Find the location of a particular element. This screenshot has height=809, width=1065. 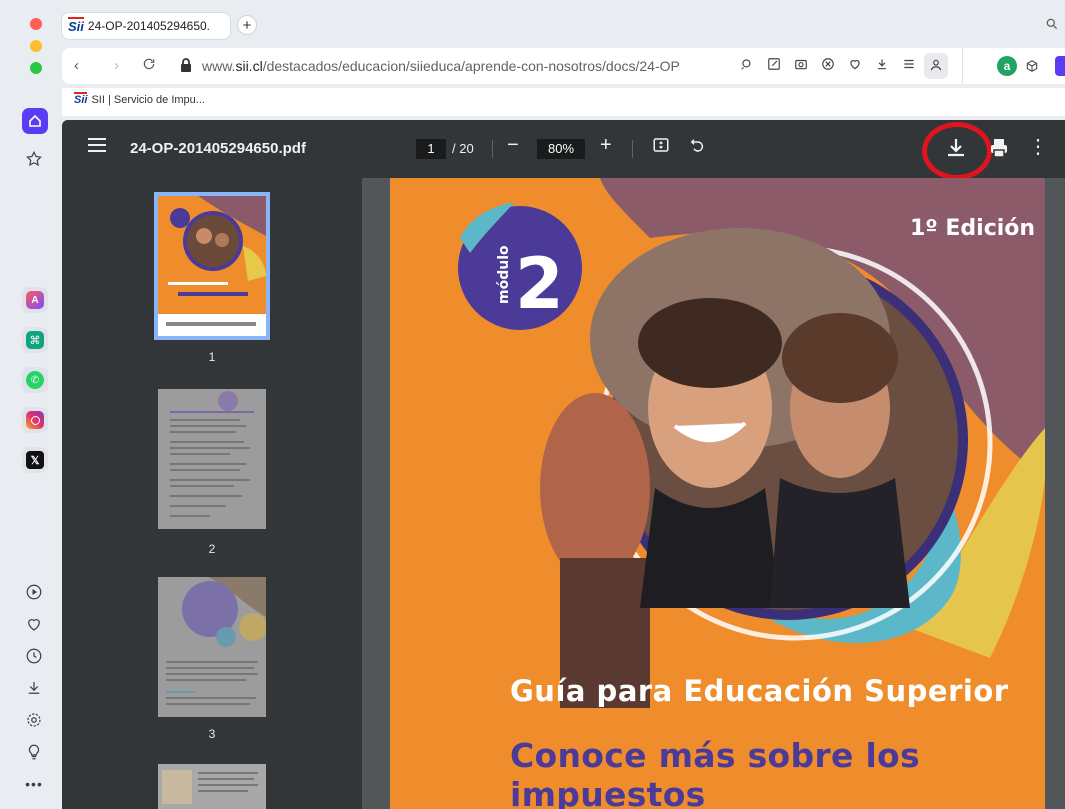

app-icon: A is located at coordinates (35, 300).